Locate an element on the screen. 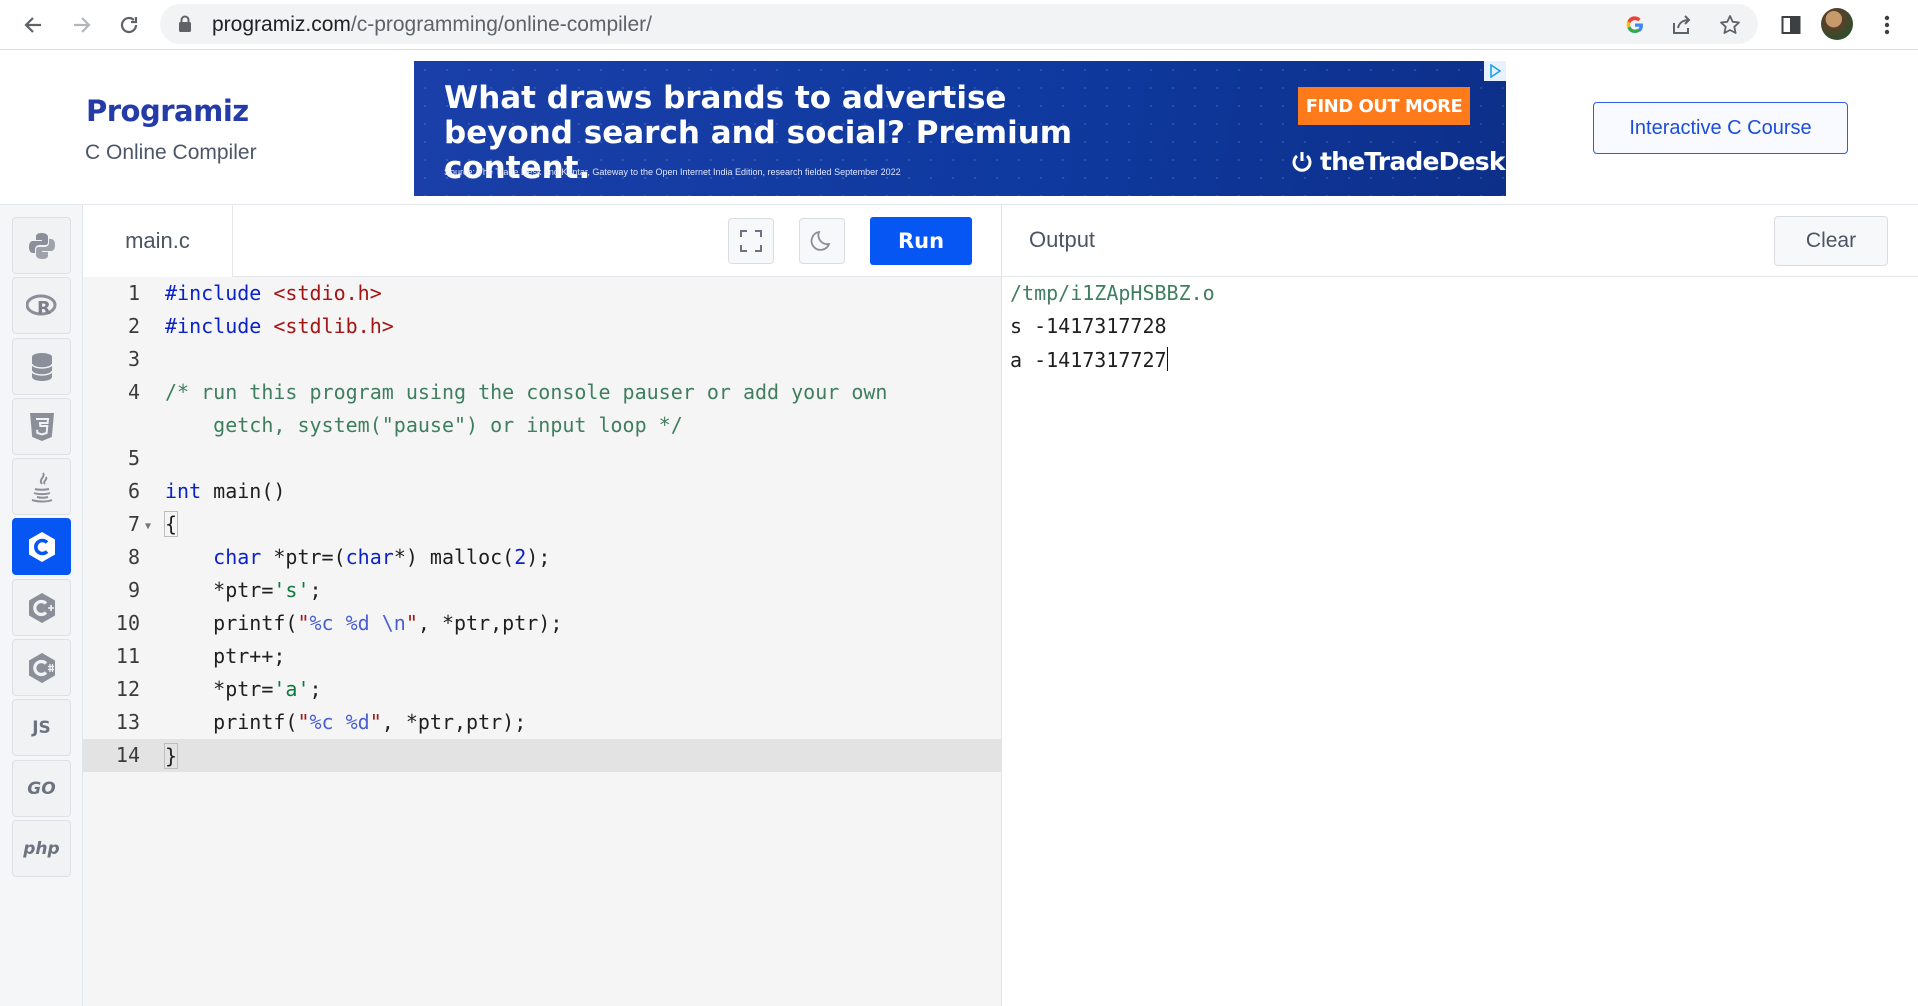 The height and width of the screenshot is (1006, 1918). code-line: 12 *ptr='a'; is located at coordinates (542, 689).